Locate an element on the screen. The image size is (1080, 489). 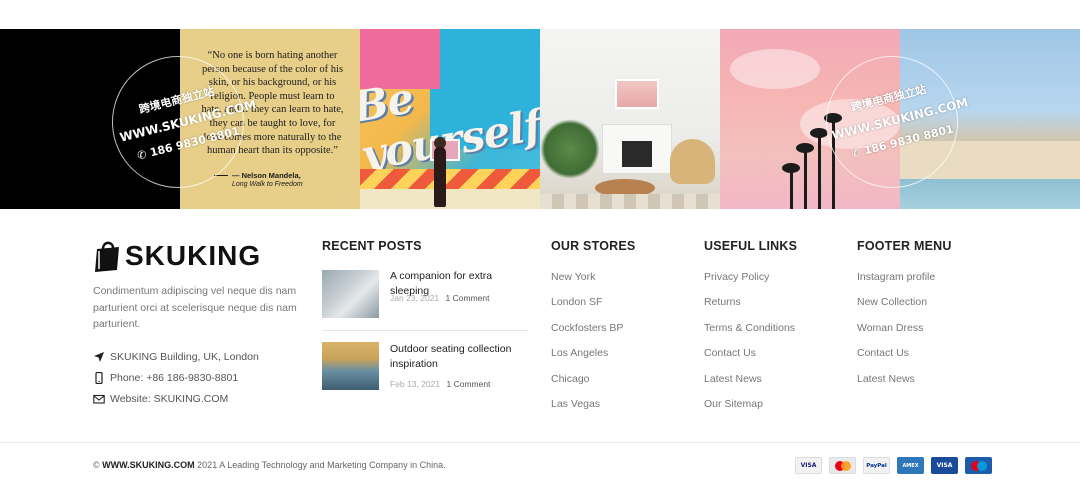
mural-floor is located at coordinates (450, 199).